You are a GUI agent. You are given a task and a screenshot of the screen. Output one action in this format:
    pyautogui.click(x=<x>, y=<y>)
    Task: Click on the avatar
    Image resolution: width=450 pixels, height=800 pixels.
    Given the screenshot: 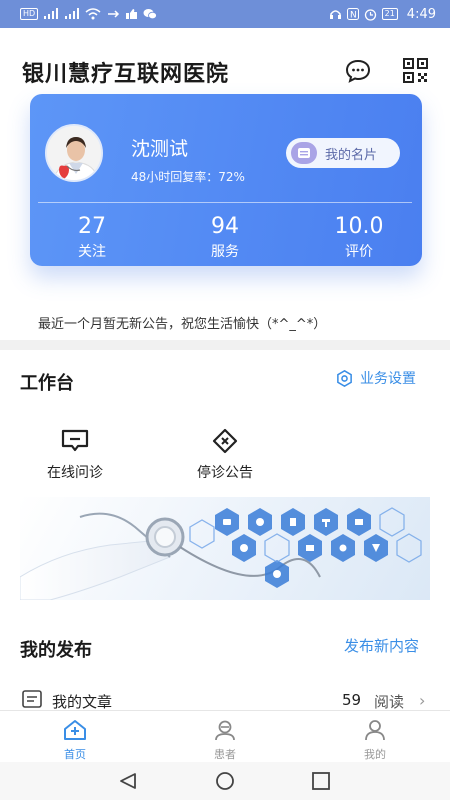 What is the action you would take?
    pyautogui.click(x=74, y=153)
    